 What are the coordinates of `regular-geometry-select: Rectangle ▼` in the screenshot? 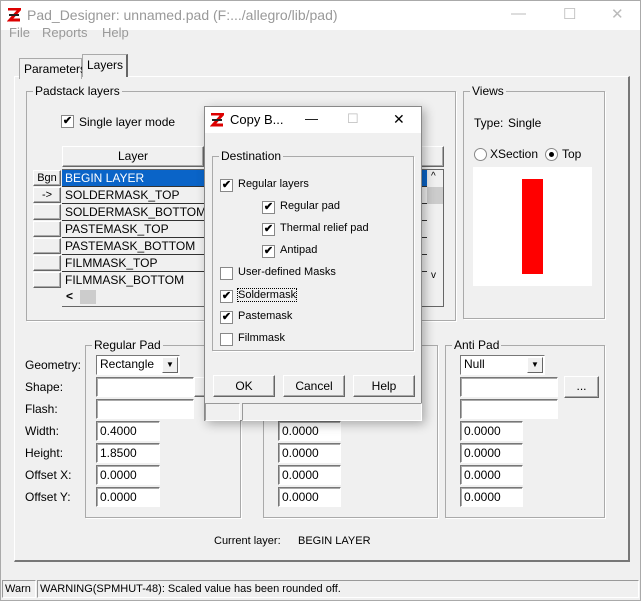 It's located at (138, 365).